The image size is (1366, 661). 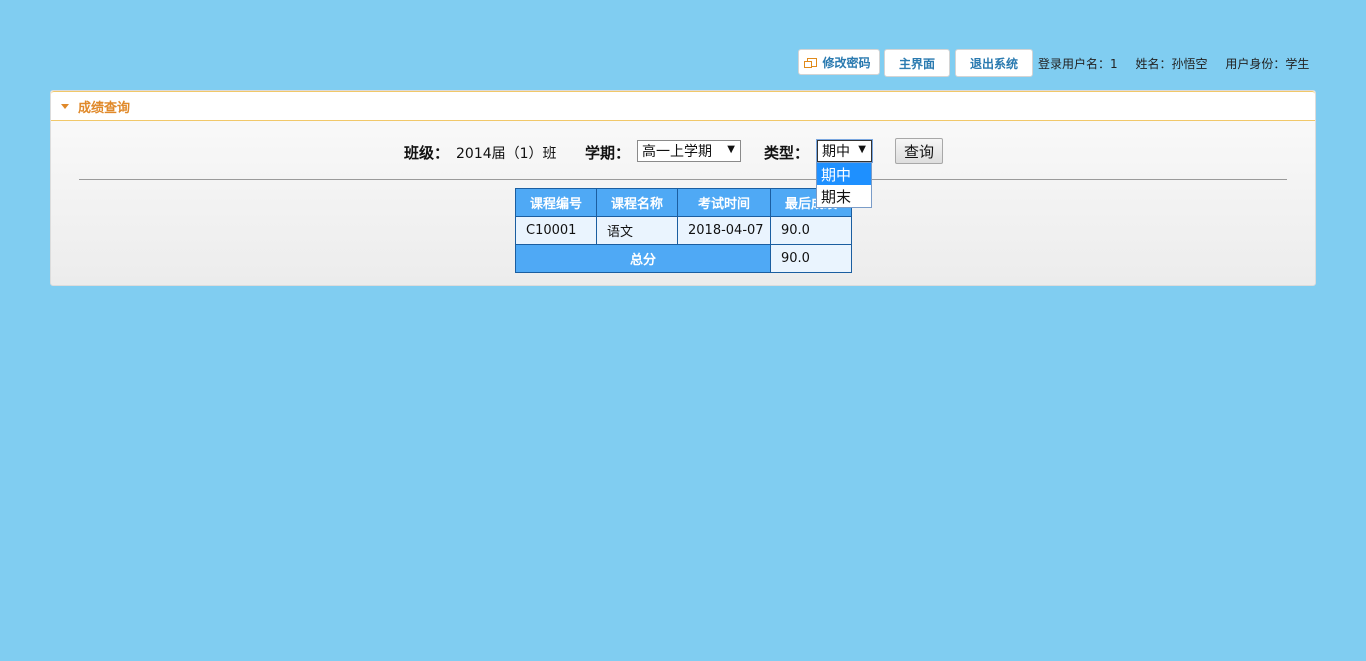 I want to click on change-password-label: 修改密码, so click(x=846, y=62).